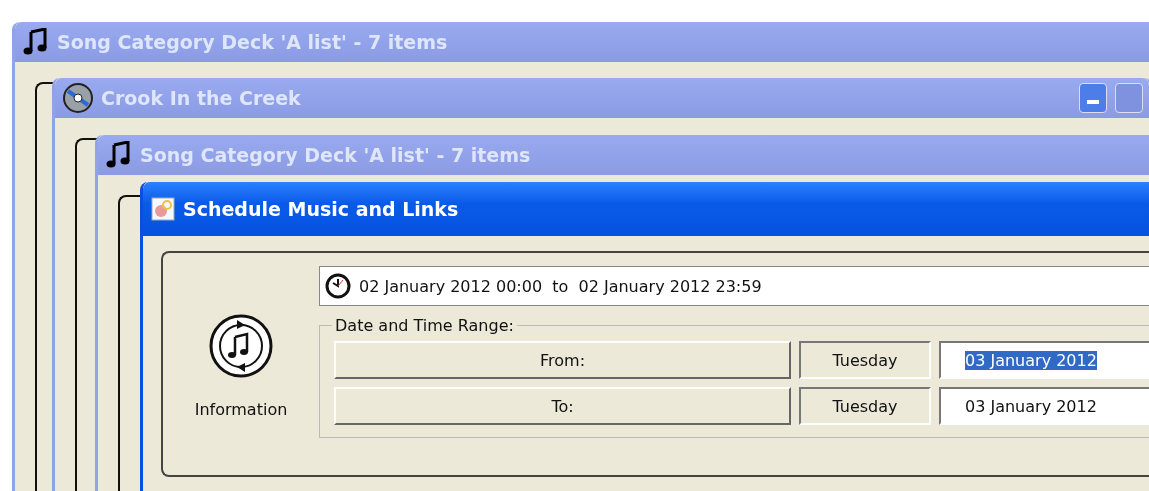  What do you see at coordinates (560, 286) in the screenshot?
I see `summary-text: 02 January 2012 00:00 to 02 January 2012 23:59` at bounding box center [560, 286].